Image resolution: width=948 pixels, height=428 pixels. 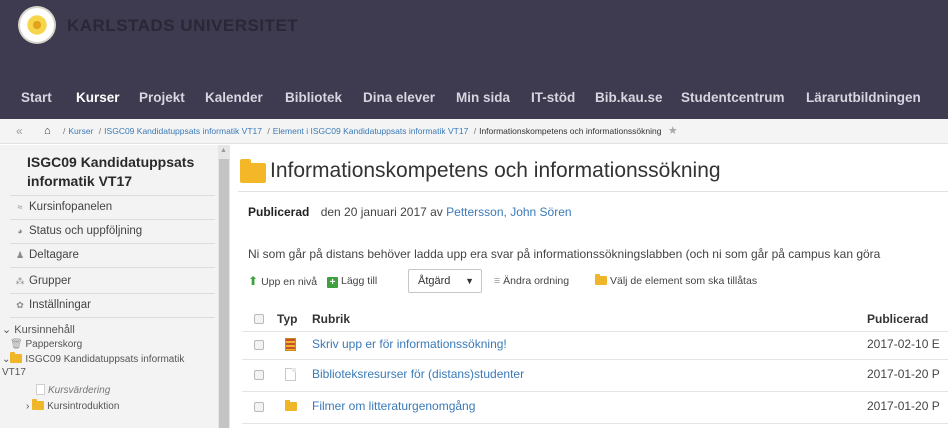 I want to click on gear-icon: ✿, so click(x=20, y=305).